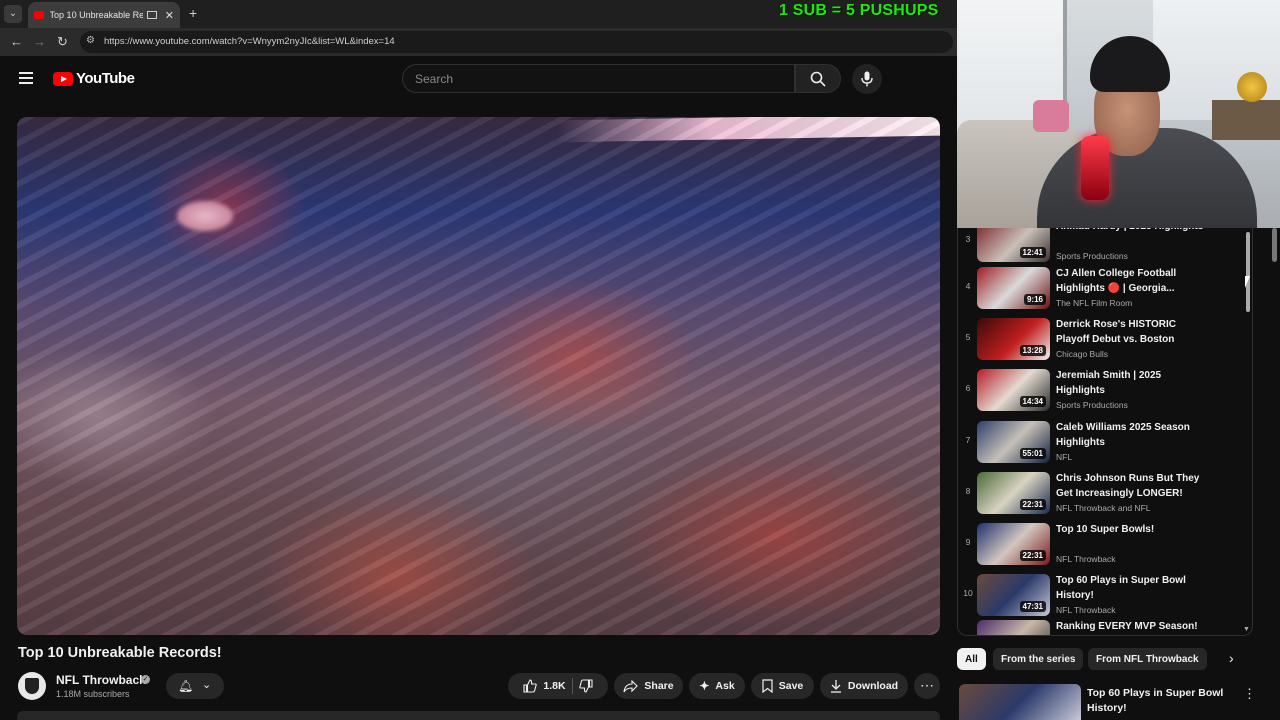 This screenshot has height=720, width=1280. Describe the element at coordinates (1147, 659) in the screenshot. I see `chip-from-channel: From NFL Throwback` at that location.